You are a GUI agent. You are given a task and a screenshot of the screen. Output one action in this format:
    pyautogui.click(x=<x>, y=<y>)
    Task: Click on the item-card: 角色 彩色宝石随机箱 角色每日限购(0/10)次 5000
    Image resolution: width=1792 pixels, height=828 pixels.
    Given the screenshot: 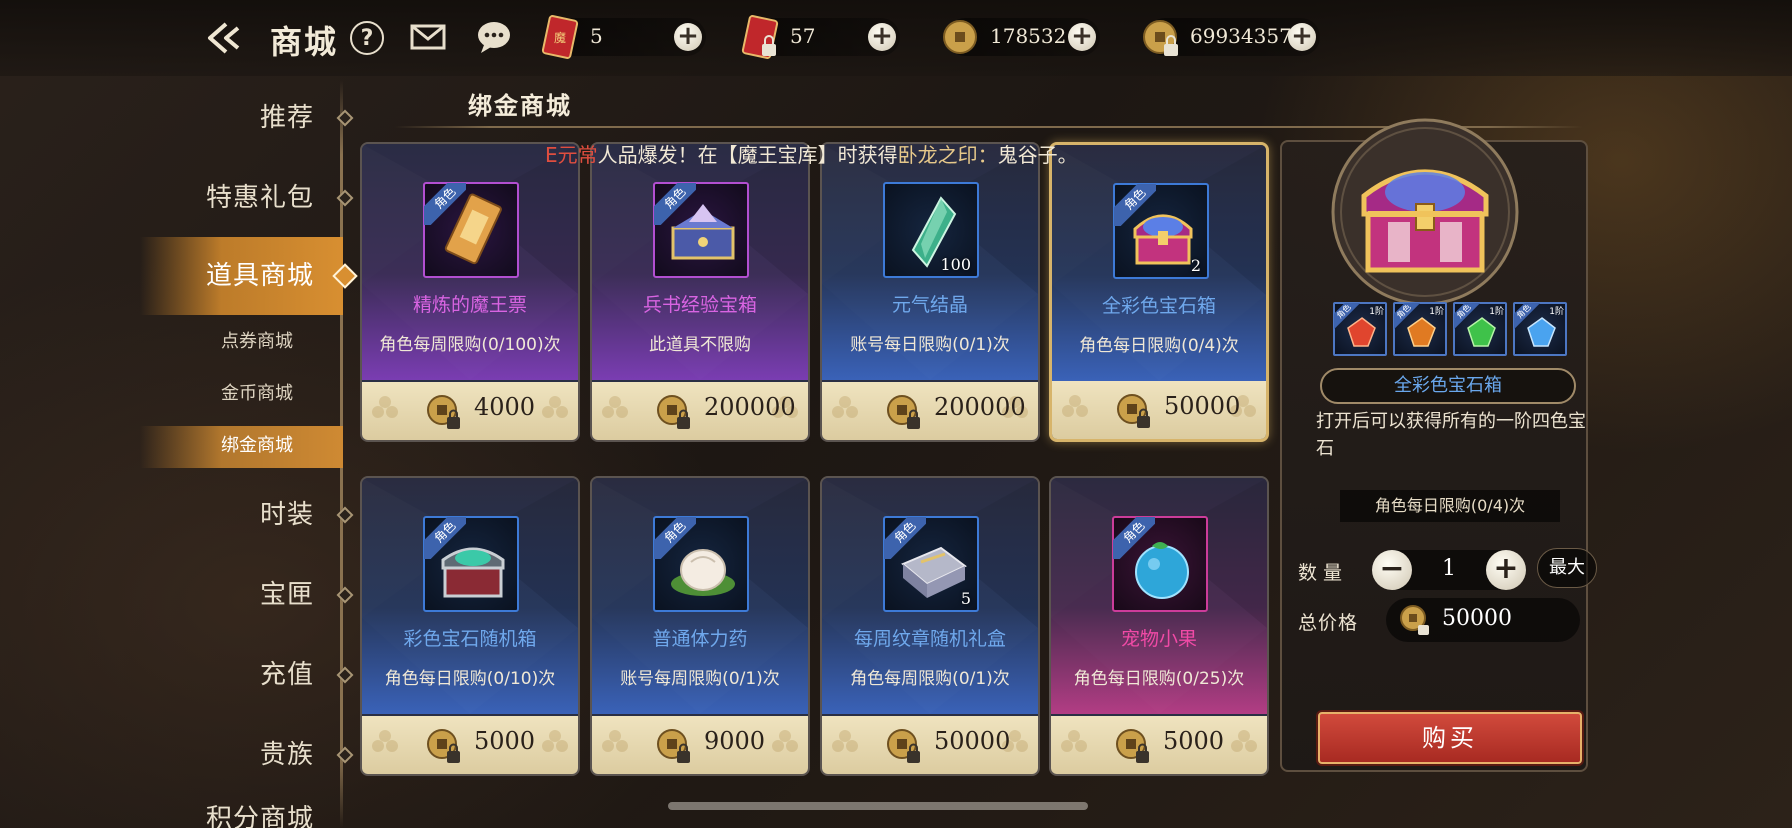 What is the action you would take?
    pyautogui.click(x=470, y=626)
    